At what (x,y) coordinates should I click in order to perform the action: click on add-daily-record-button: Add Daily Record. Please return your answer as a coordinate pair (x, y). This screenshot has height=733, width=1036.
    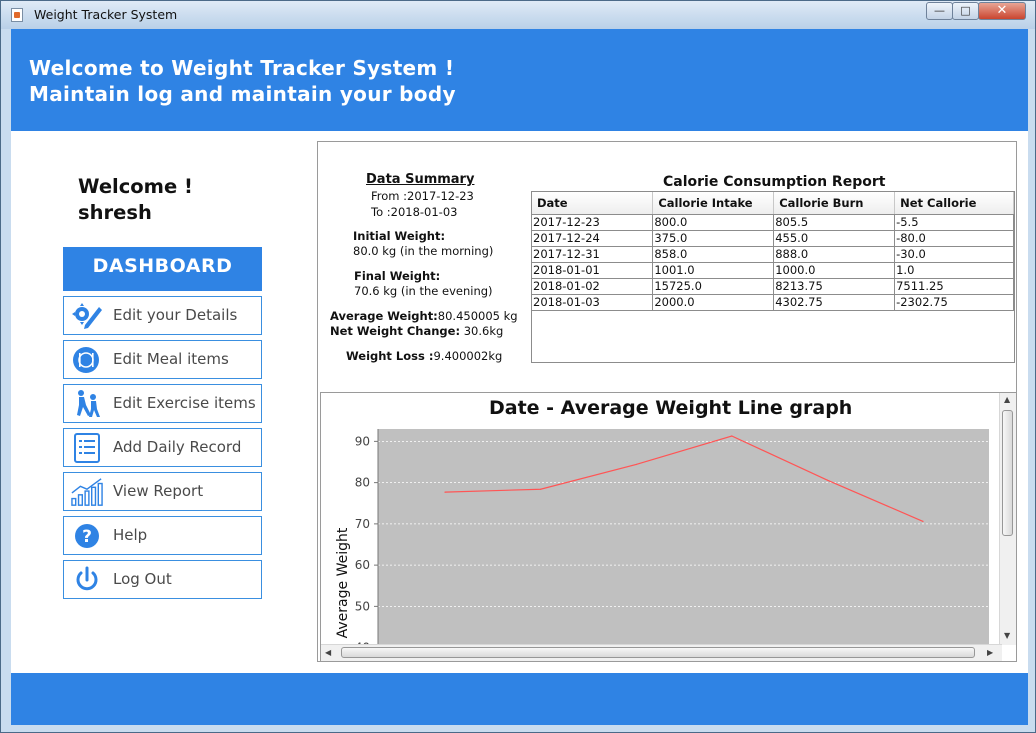
    Looking at the image, I should click on (162, 447).